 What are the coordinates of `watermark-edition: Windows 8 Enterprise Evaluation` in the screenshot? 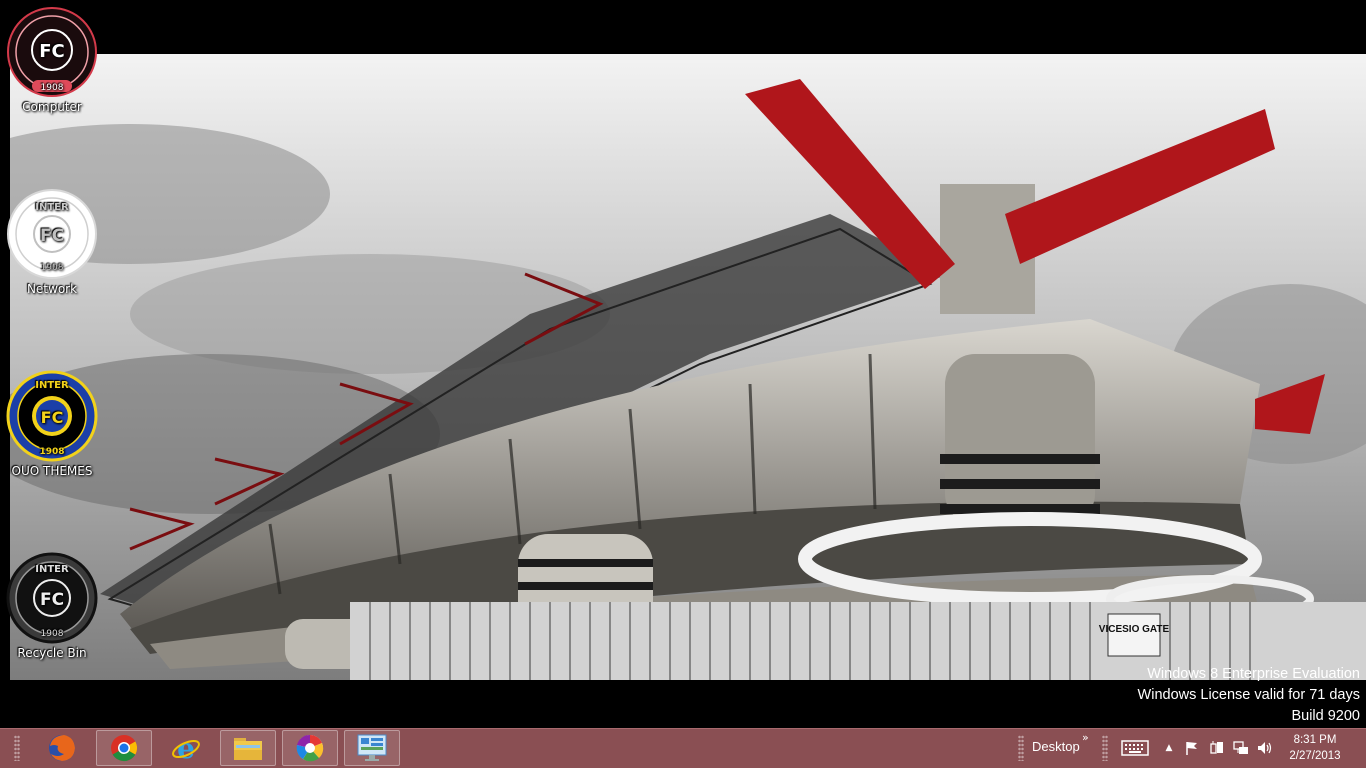 It's located at (1253, 674).